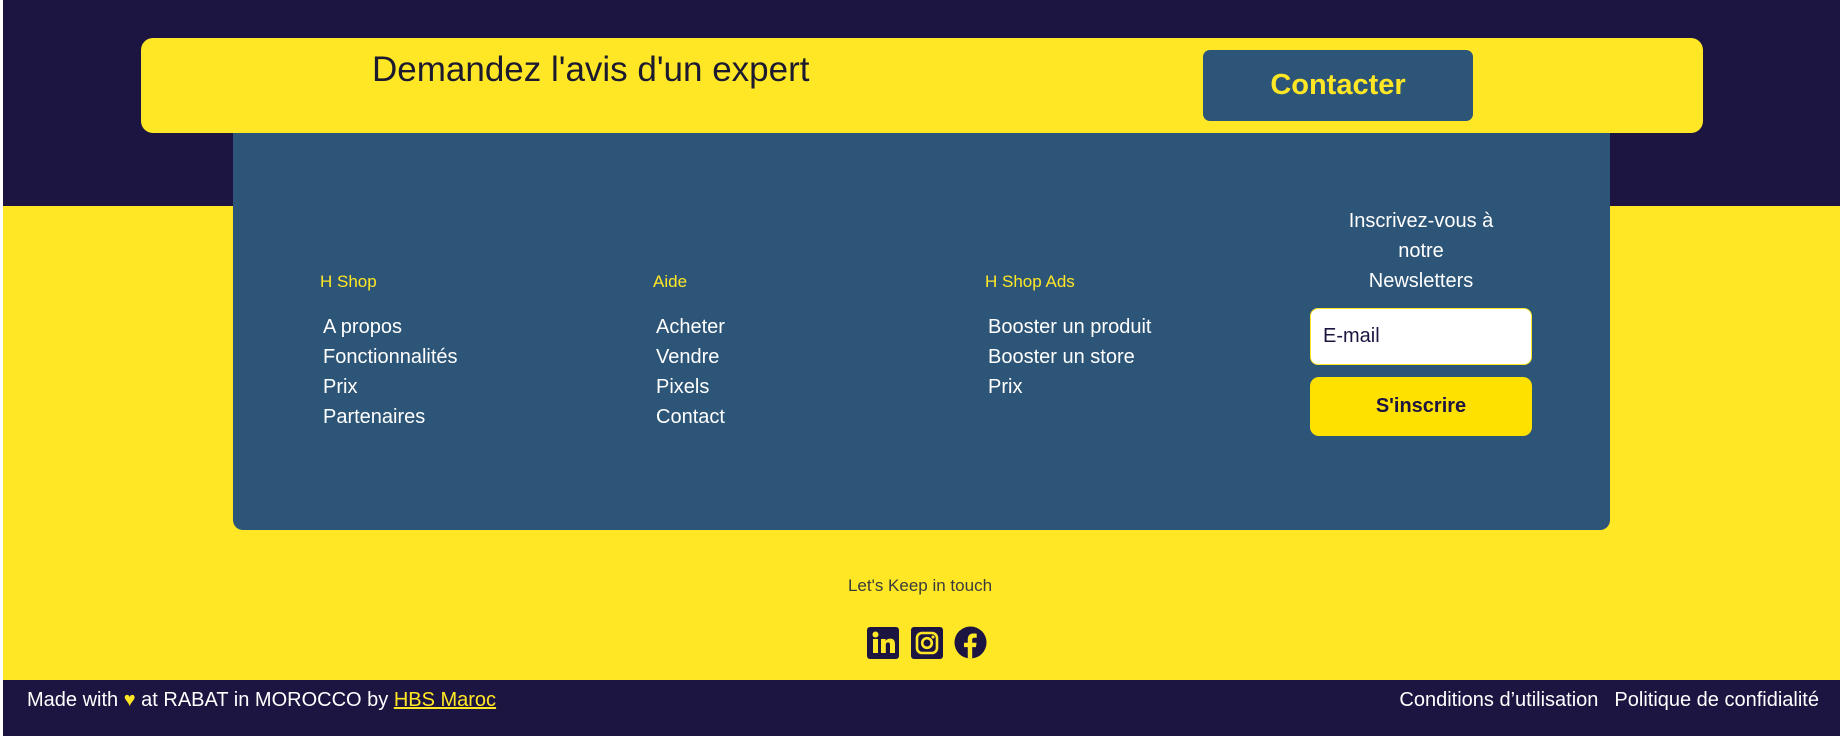 The height and width of the screenshot is (736, 1840). What do you see at coordinates (1421, 281) in the screenshot?
I see `newsletter-title-line: Newsletters` at bounding box center [1421, 281].